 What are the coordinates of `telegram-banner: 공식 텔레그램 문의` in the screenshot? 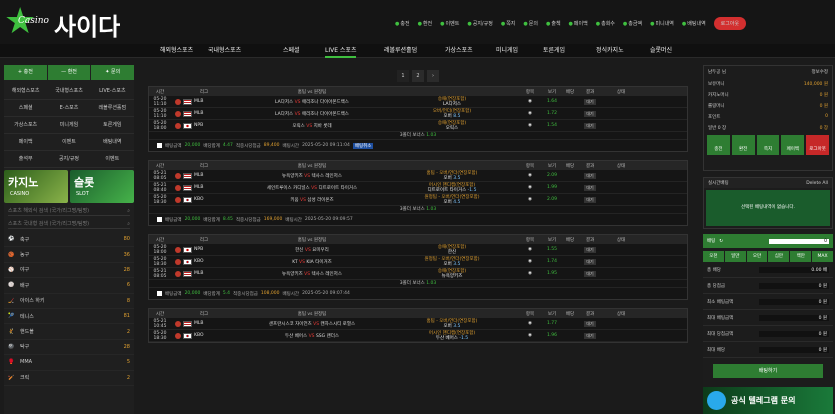 It's located at (768, 400).